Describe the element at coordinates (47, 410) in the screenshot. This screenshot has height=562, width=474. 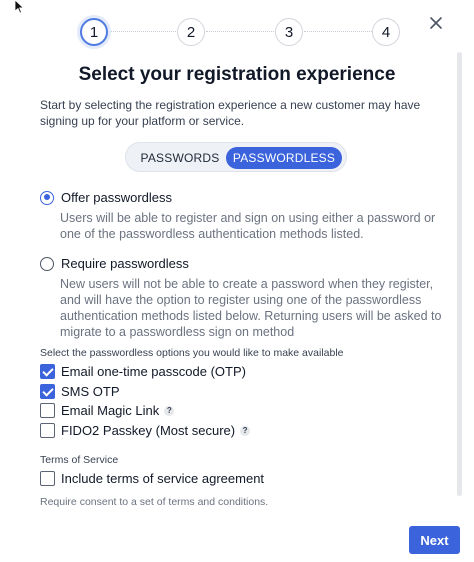
I see `email-magic-link-checkbox` at that location.